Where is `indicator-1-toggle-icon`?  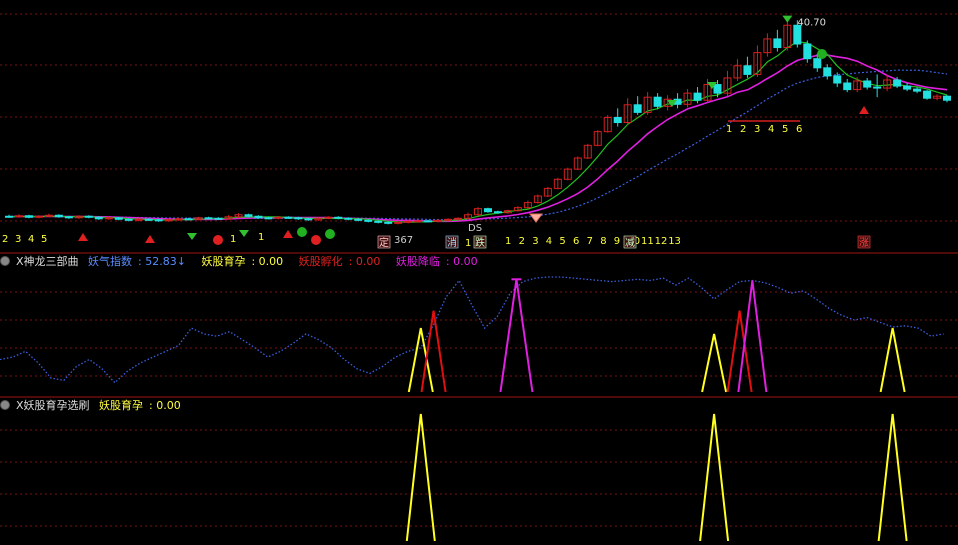 indicator-1-toggle-icon is located at coordinates (5, 261).